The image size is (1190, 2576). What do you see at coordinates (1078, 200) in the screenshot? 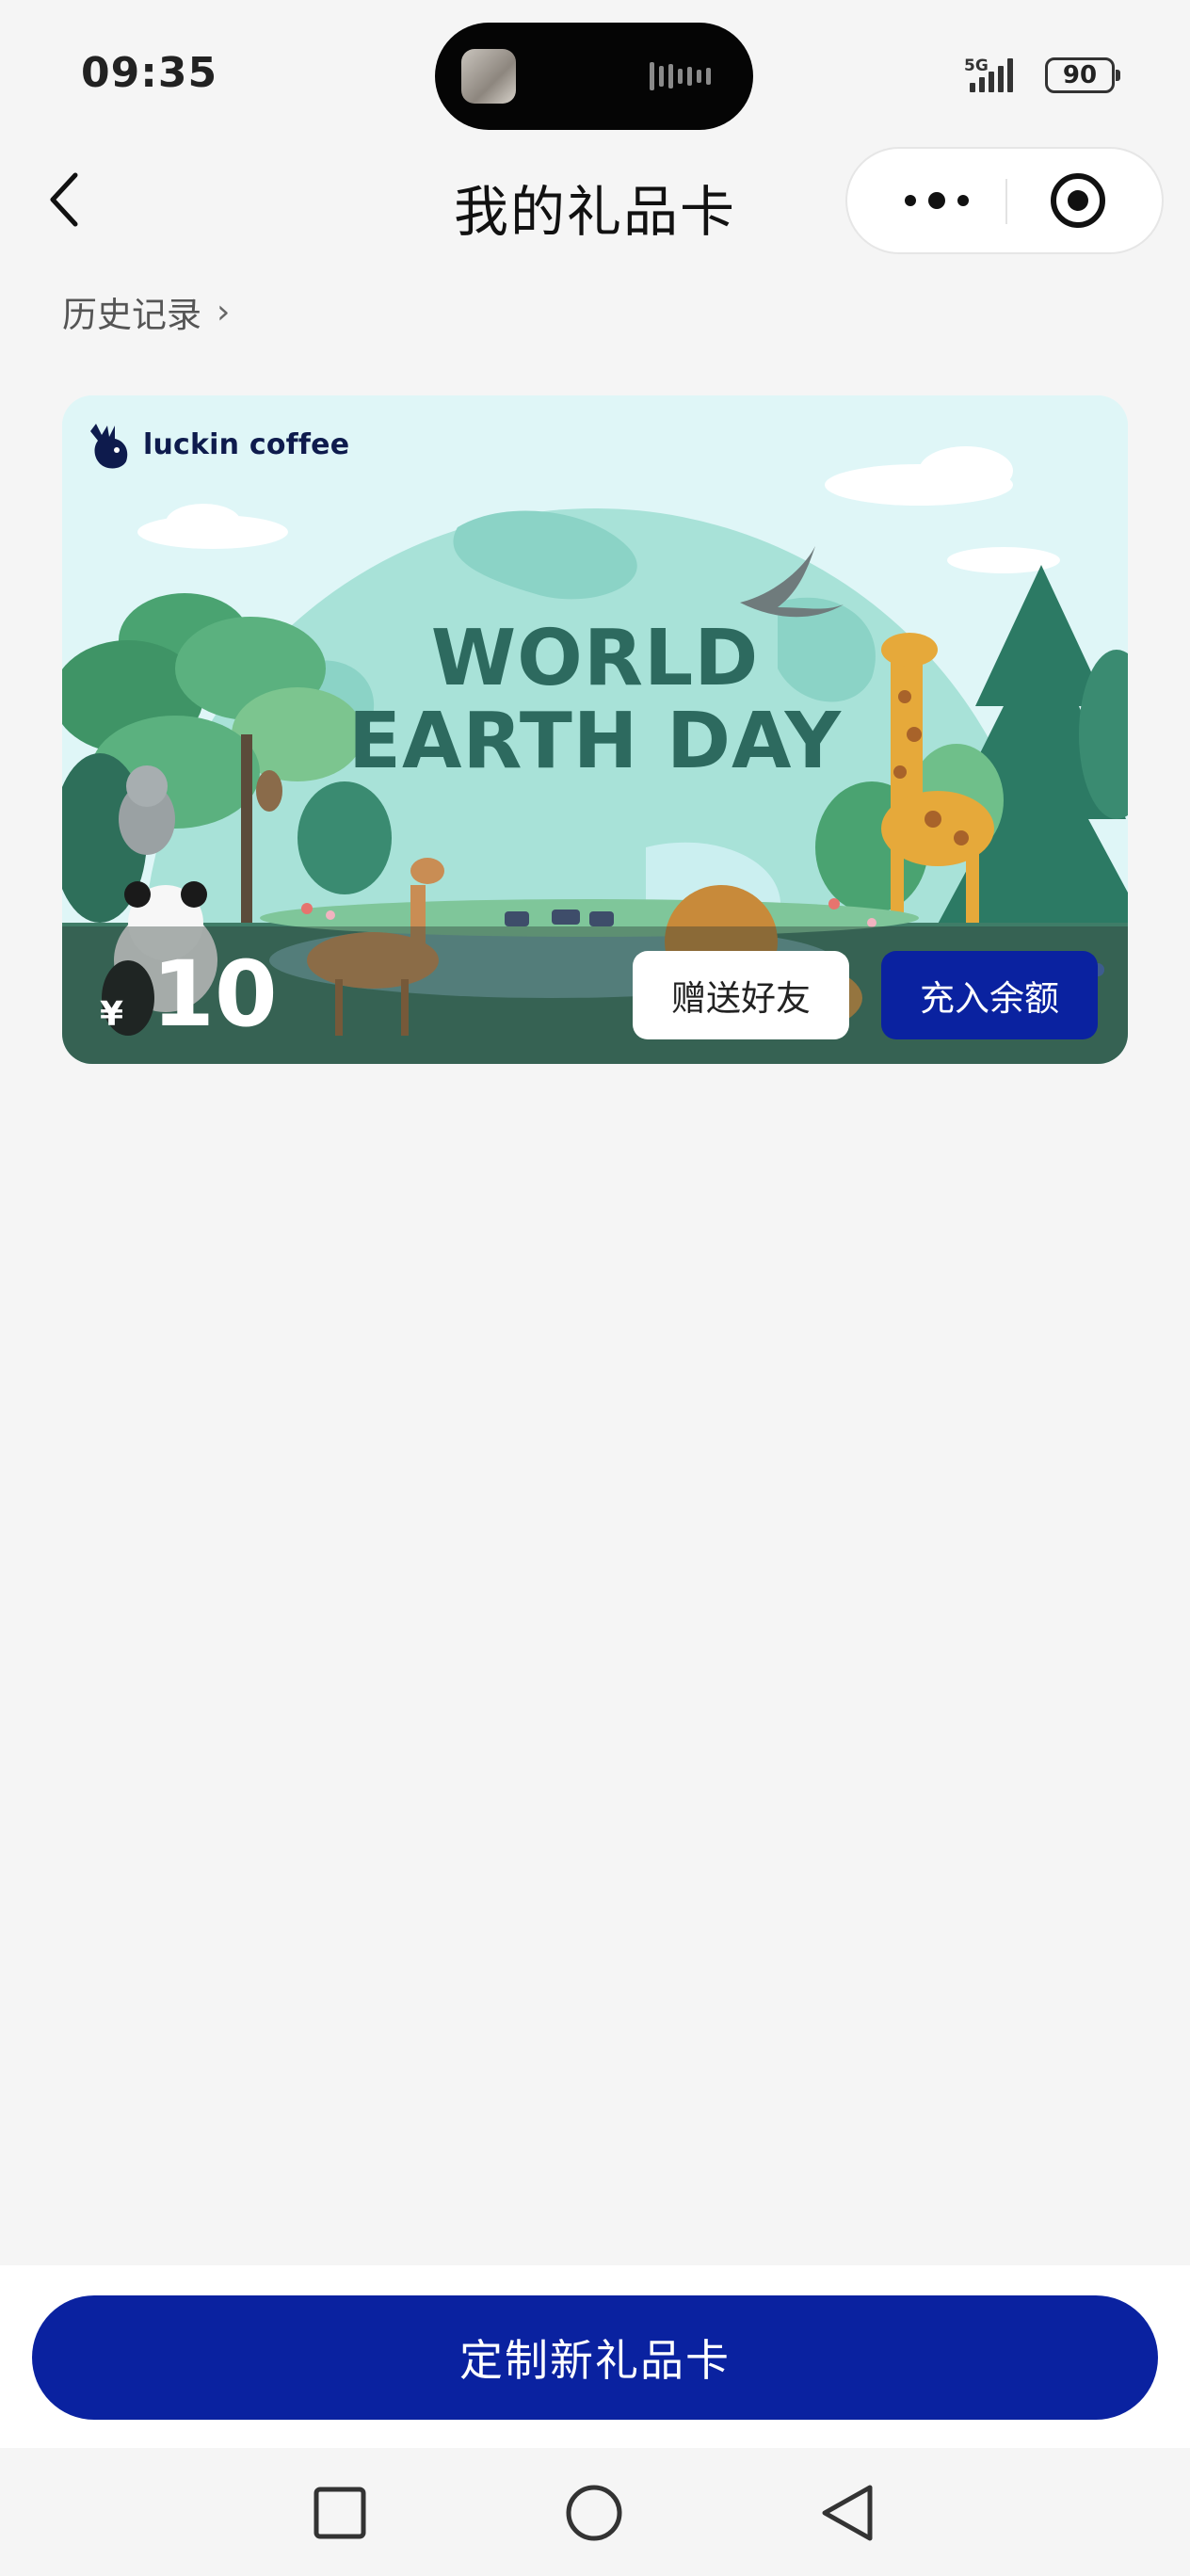
I see `target-circle-icon` at bounding box center [1078, 200].